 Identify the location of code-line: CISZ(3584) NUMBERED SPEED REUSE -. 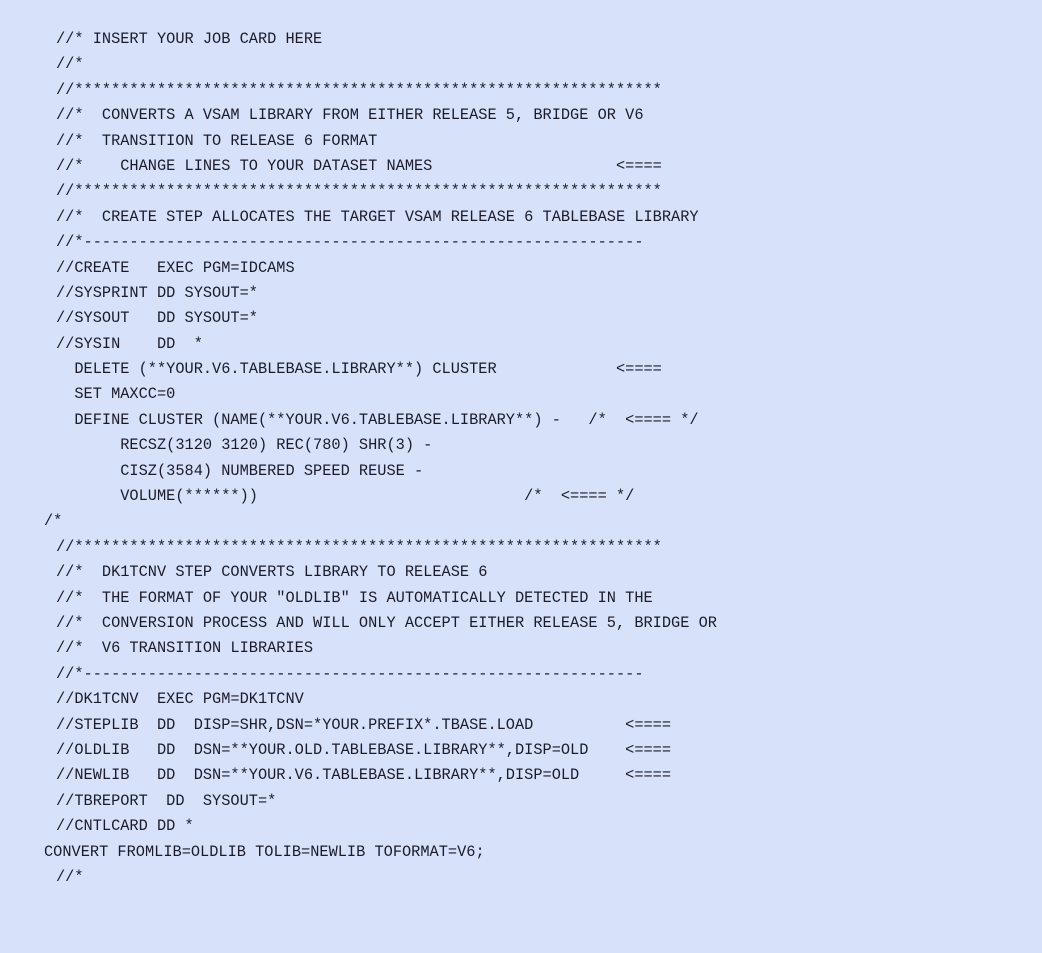
(240, 470).